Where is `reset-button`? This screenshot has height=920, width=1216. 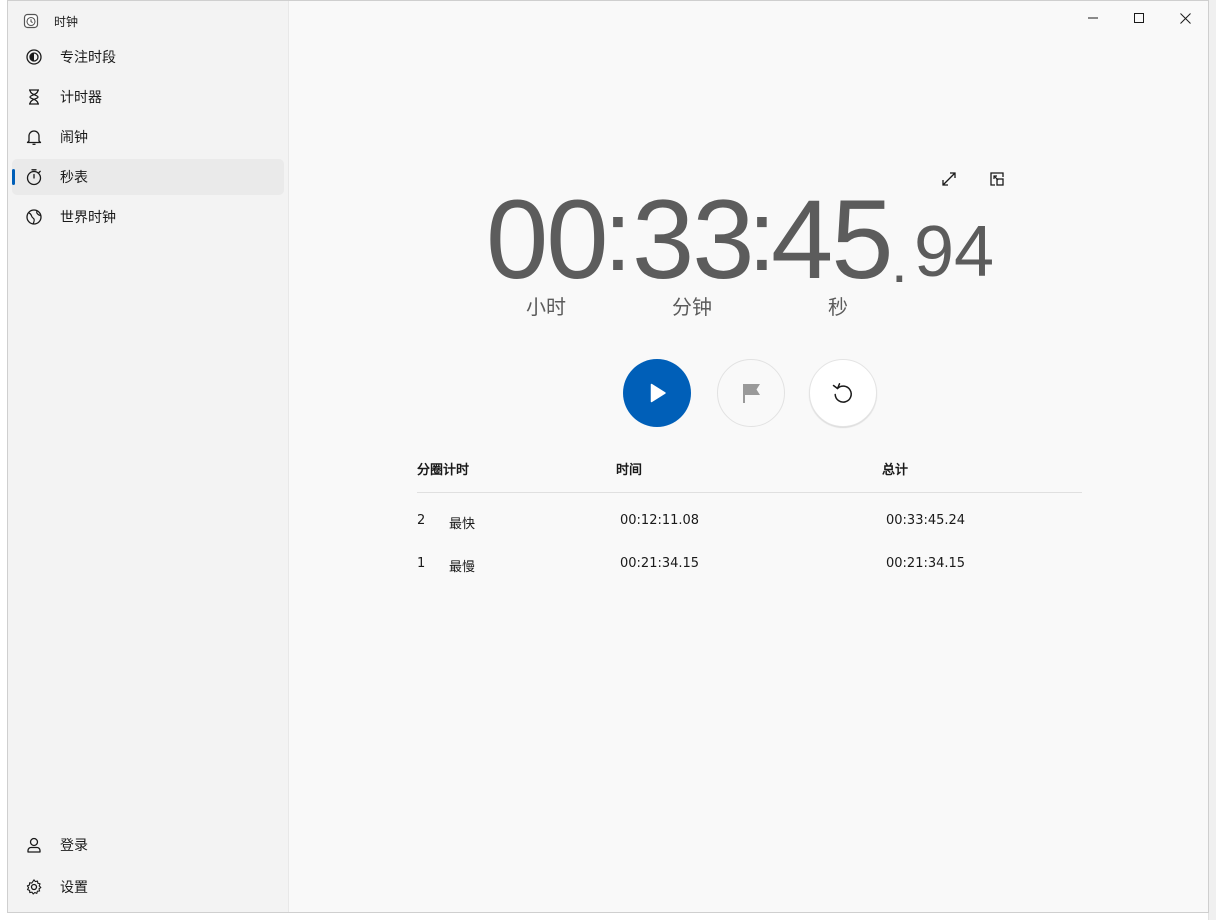
reset-button is located at coordinates (843, 393).